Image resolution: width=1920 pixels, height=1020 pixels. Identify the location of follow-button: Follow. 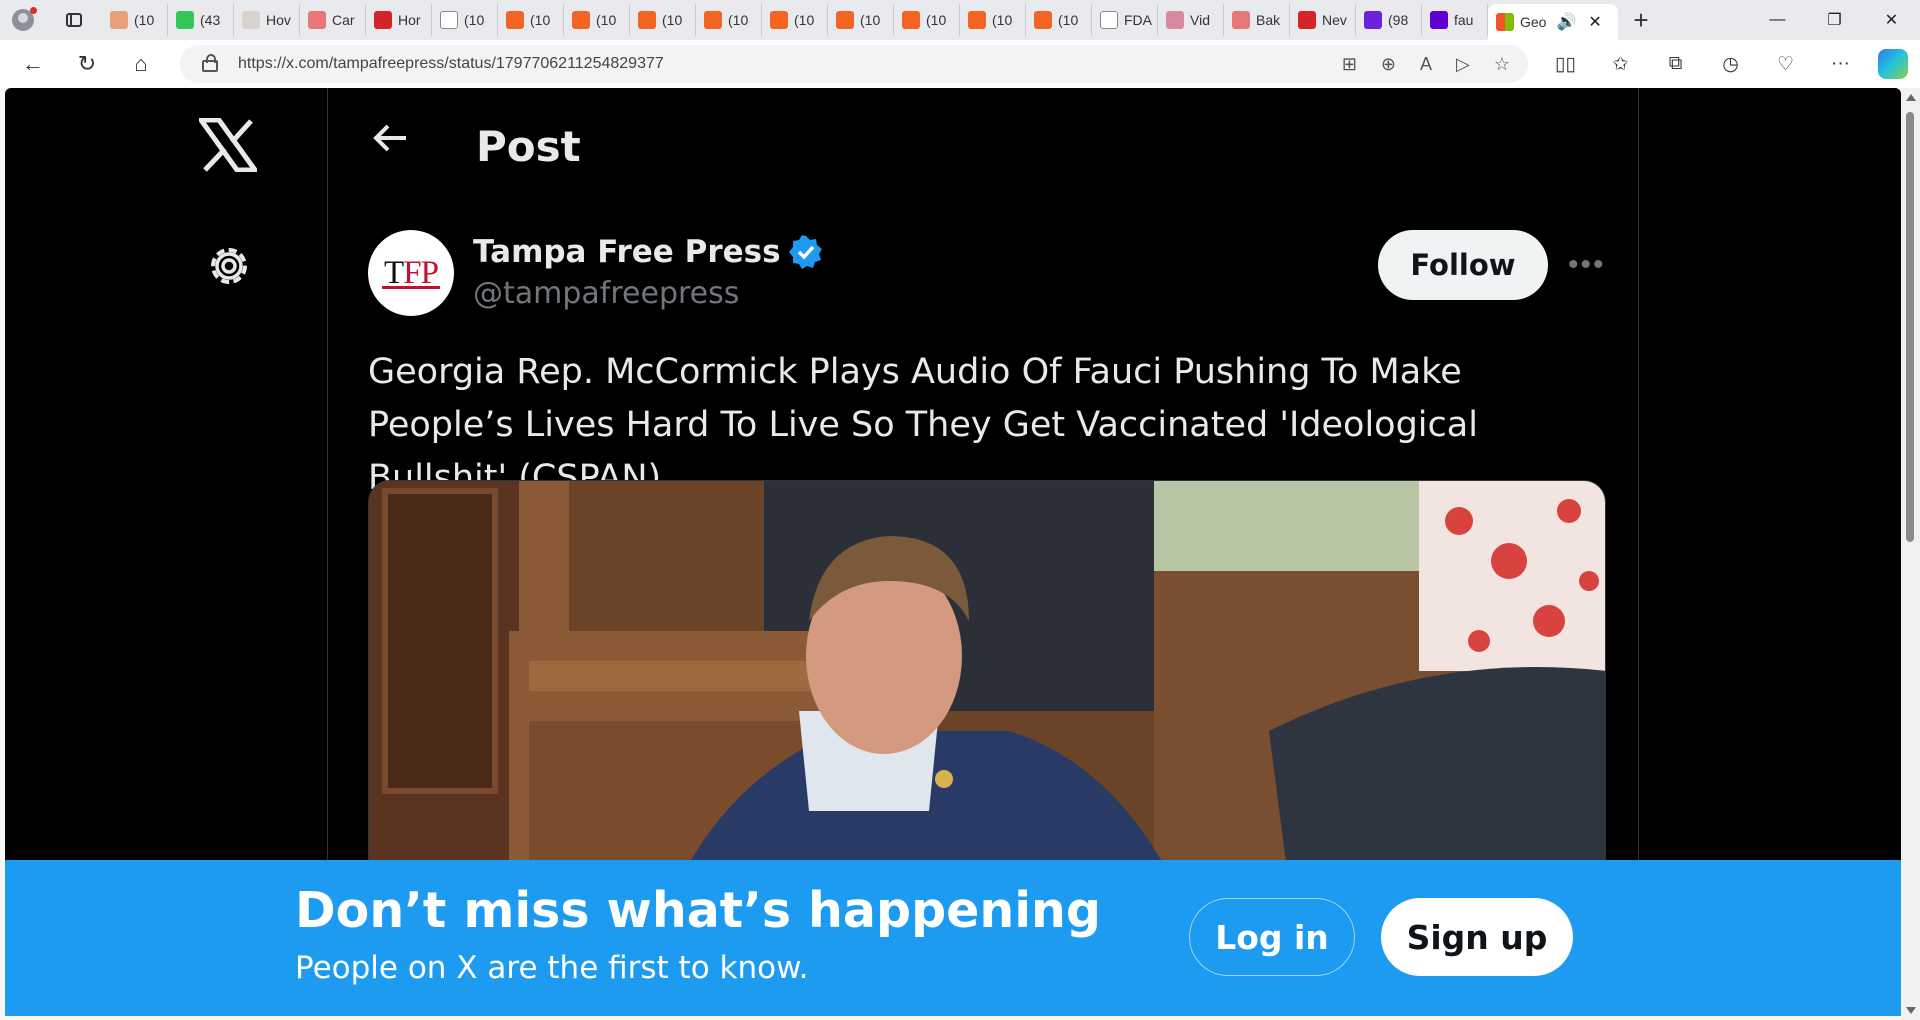
(1463, 265).